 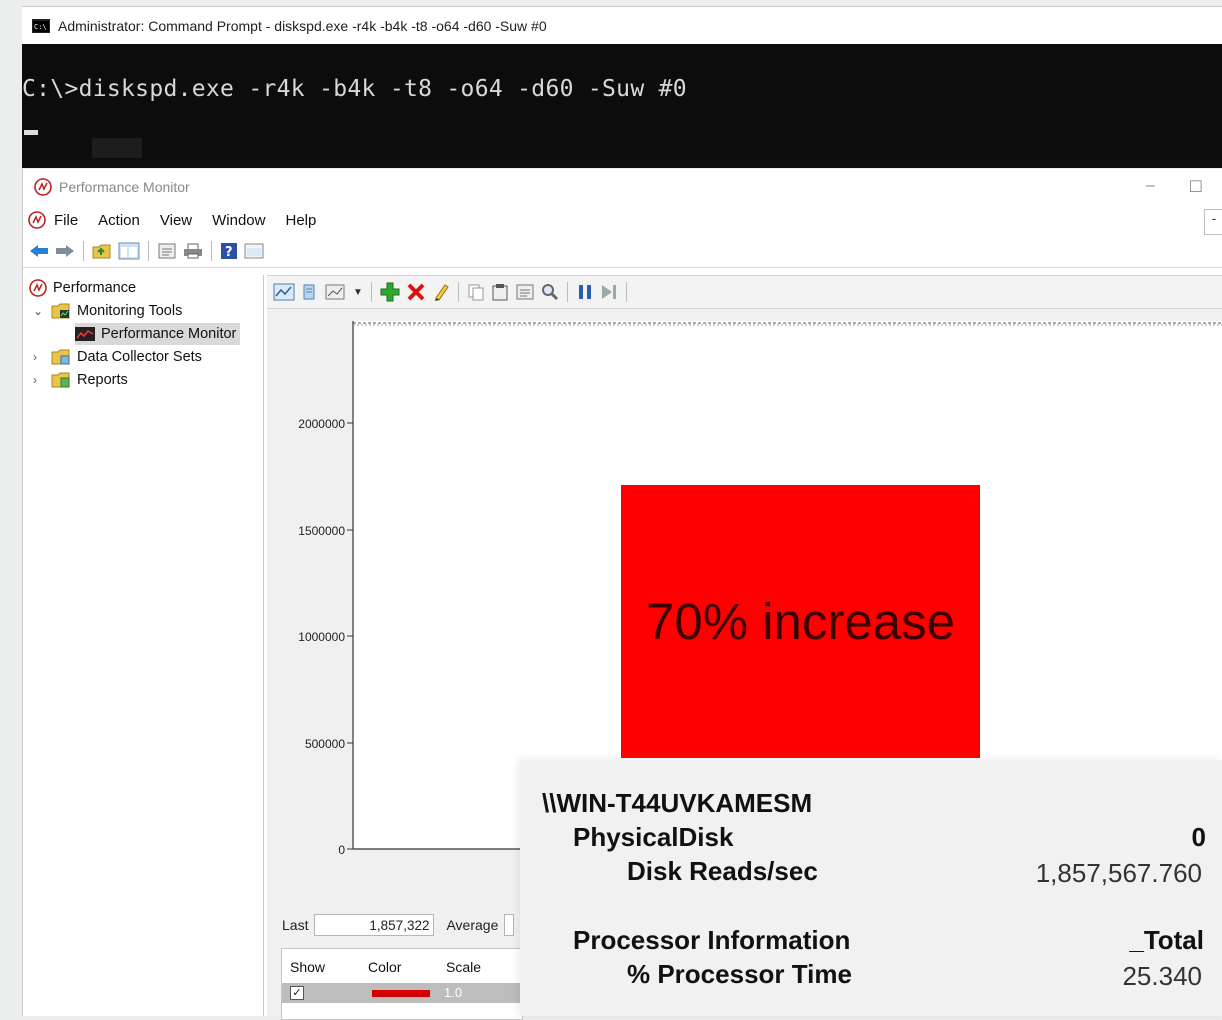 I want to click on counter-scale: 1.0, so click(x=453, y=992).